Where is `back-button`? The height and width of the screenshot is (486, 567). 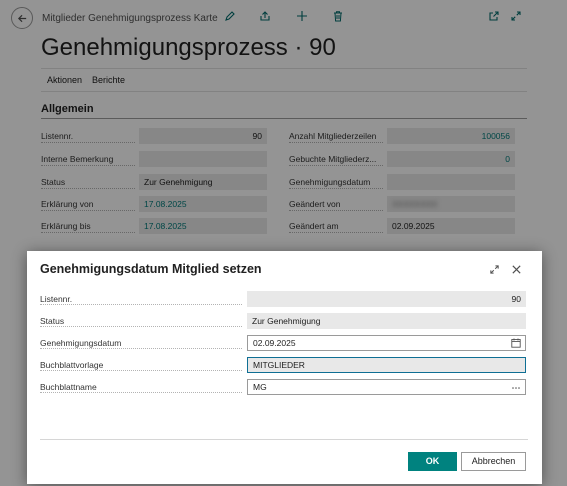 back-button is located at coordinates (22, 18).